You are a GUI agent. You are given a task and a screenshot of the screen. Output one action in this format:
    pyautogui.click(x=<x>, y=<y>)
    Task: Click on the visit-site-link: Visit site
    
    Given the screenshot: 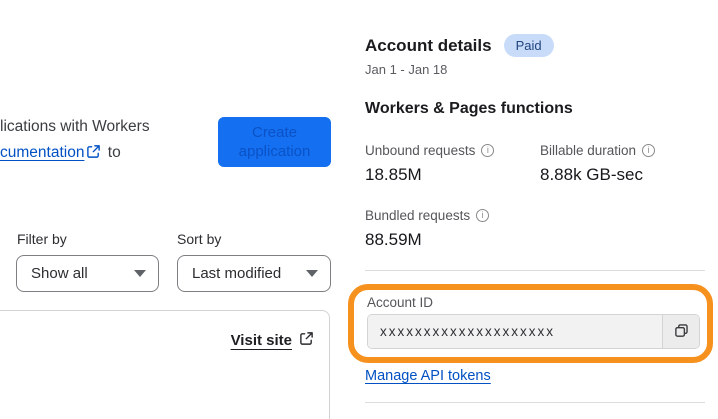 What is the action you would take?
    pyautogui.click(x=272, y=340)
    